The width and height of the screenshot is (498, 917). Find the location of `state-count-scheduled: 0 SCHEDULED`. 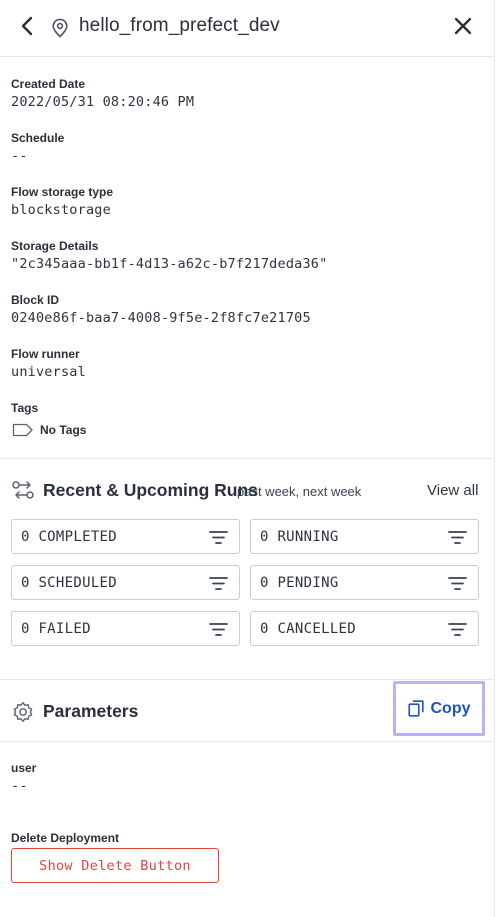

state-count-scheduled: 0 SCHEDULED is located at coordinates (69, 583).